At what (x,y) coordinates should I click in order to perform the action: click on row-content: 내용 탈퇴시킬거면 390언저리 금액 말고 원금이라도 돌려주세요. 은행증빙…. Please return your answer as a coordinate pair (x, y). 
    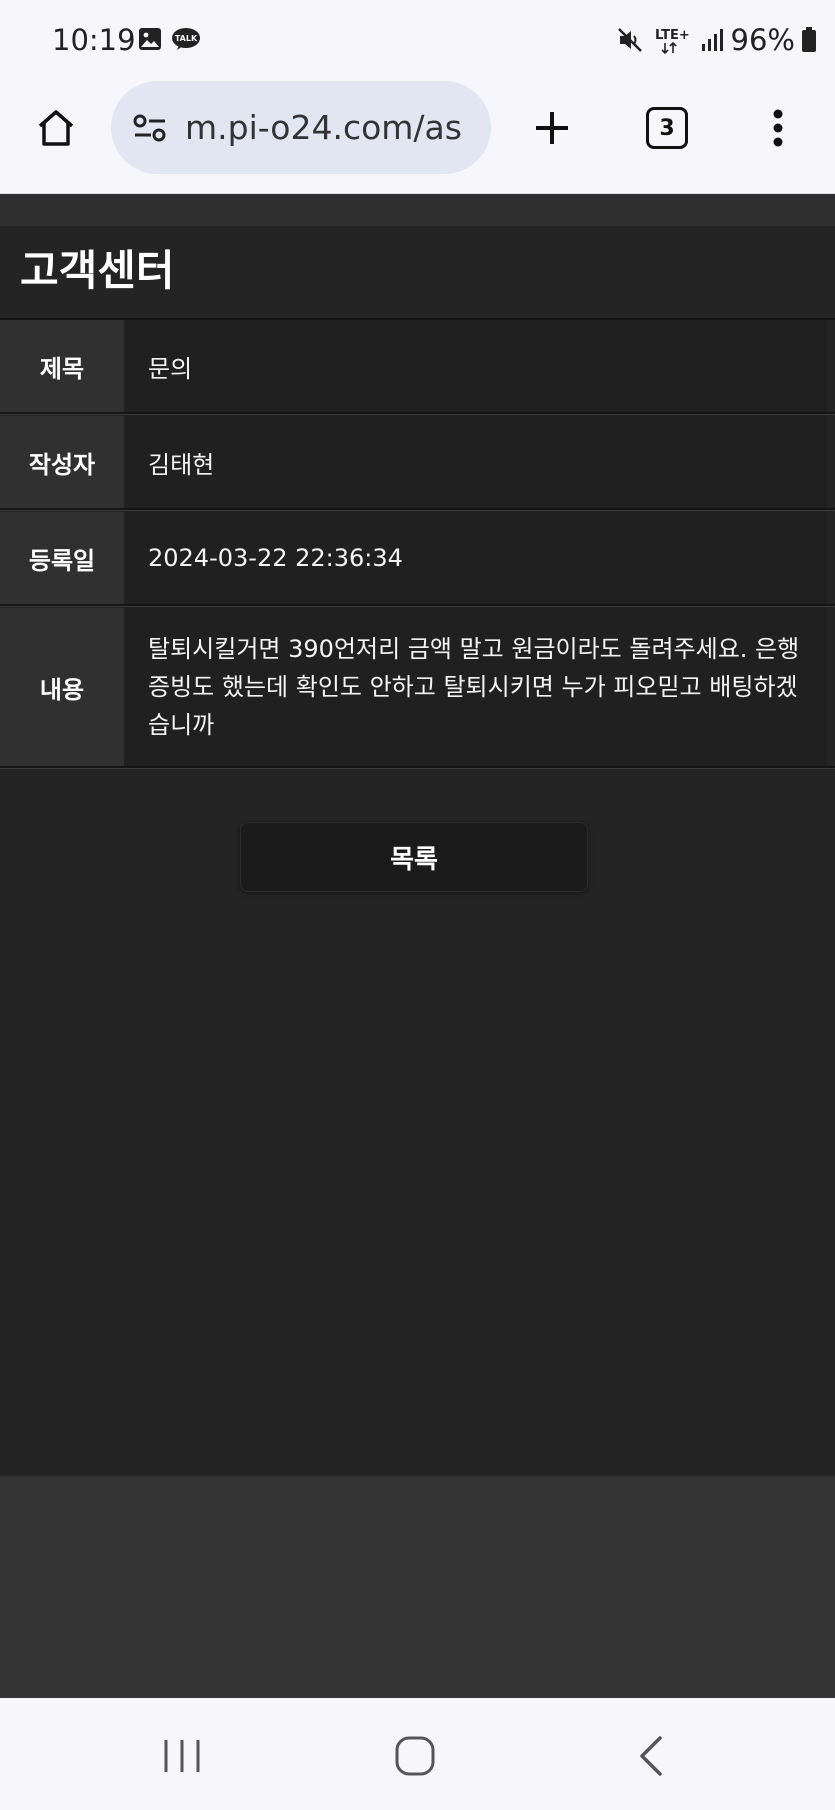
    Looking at the image, I should click on (417, 688).